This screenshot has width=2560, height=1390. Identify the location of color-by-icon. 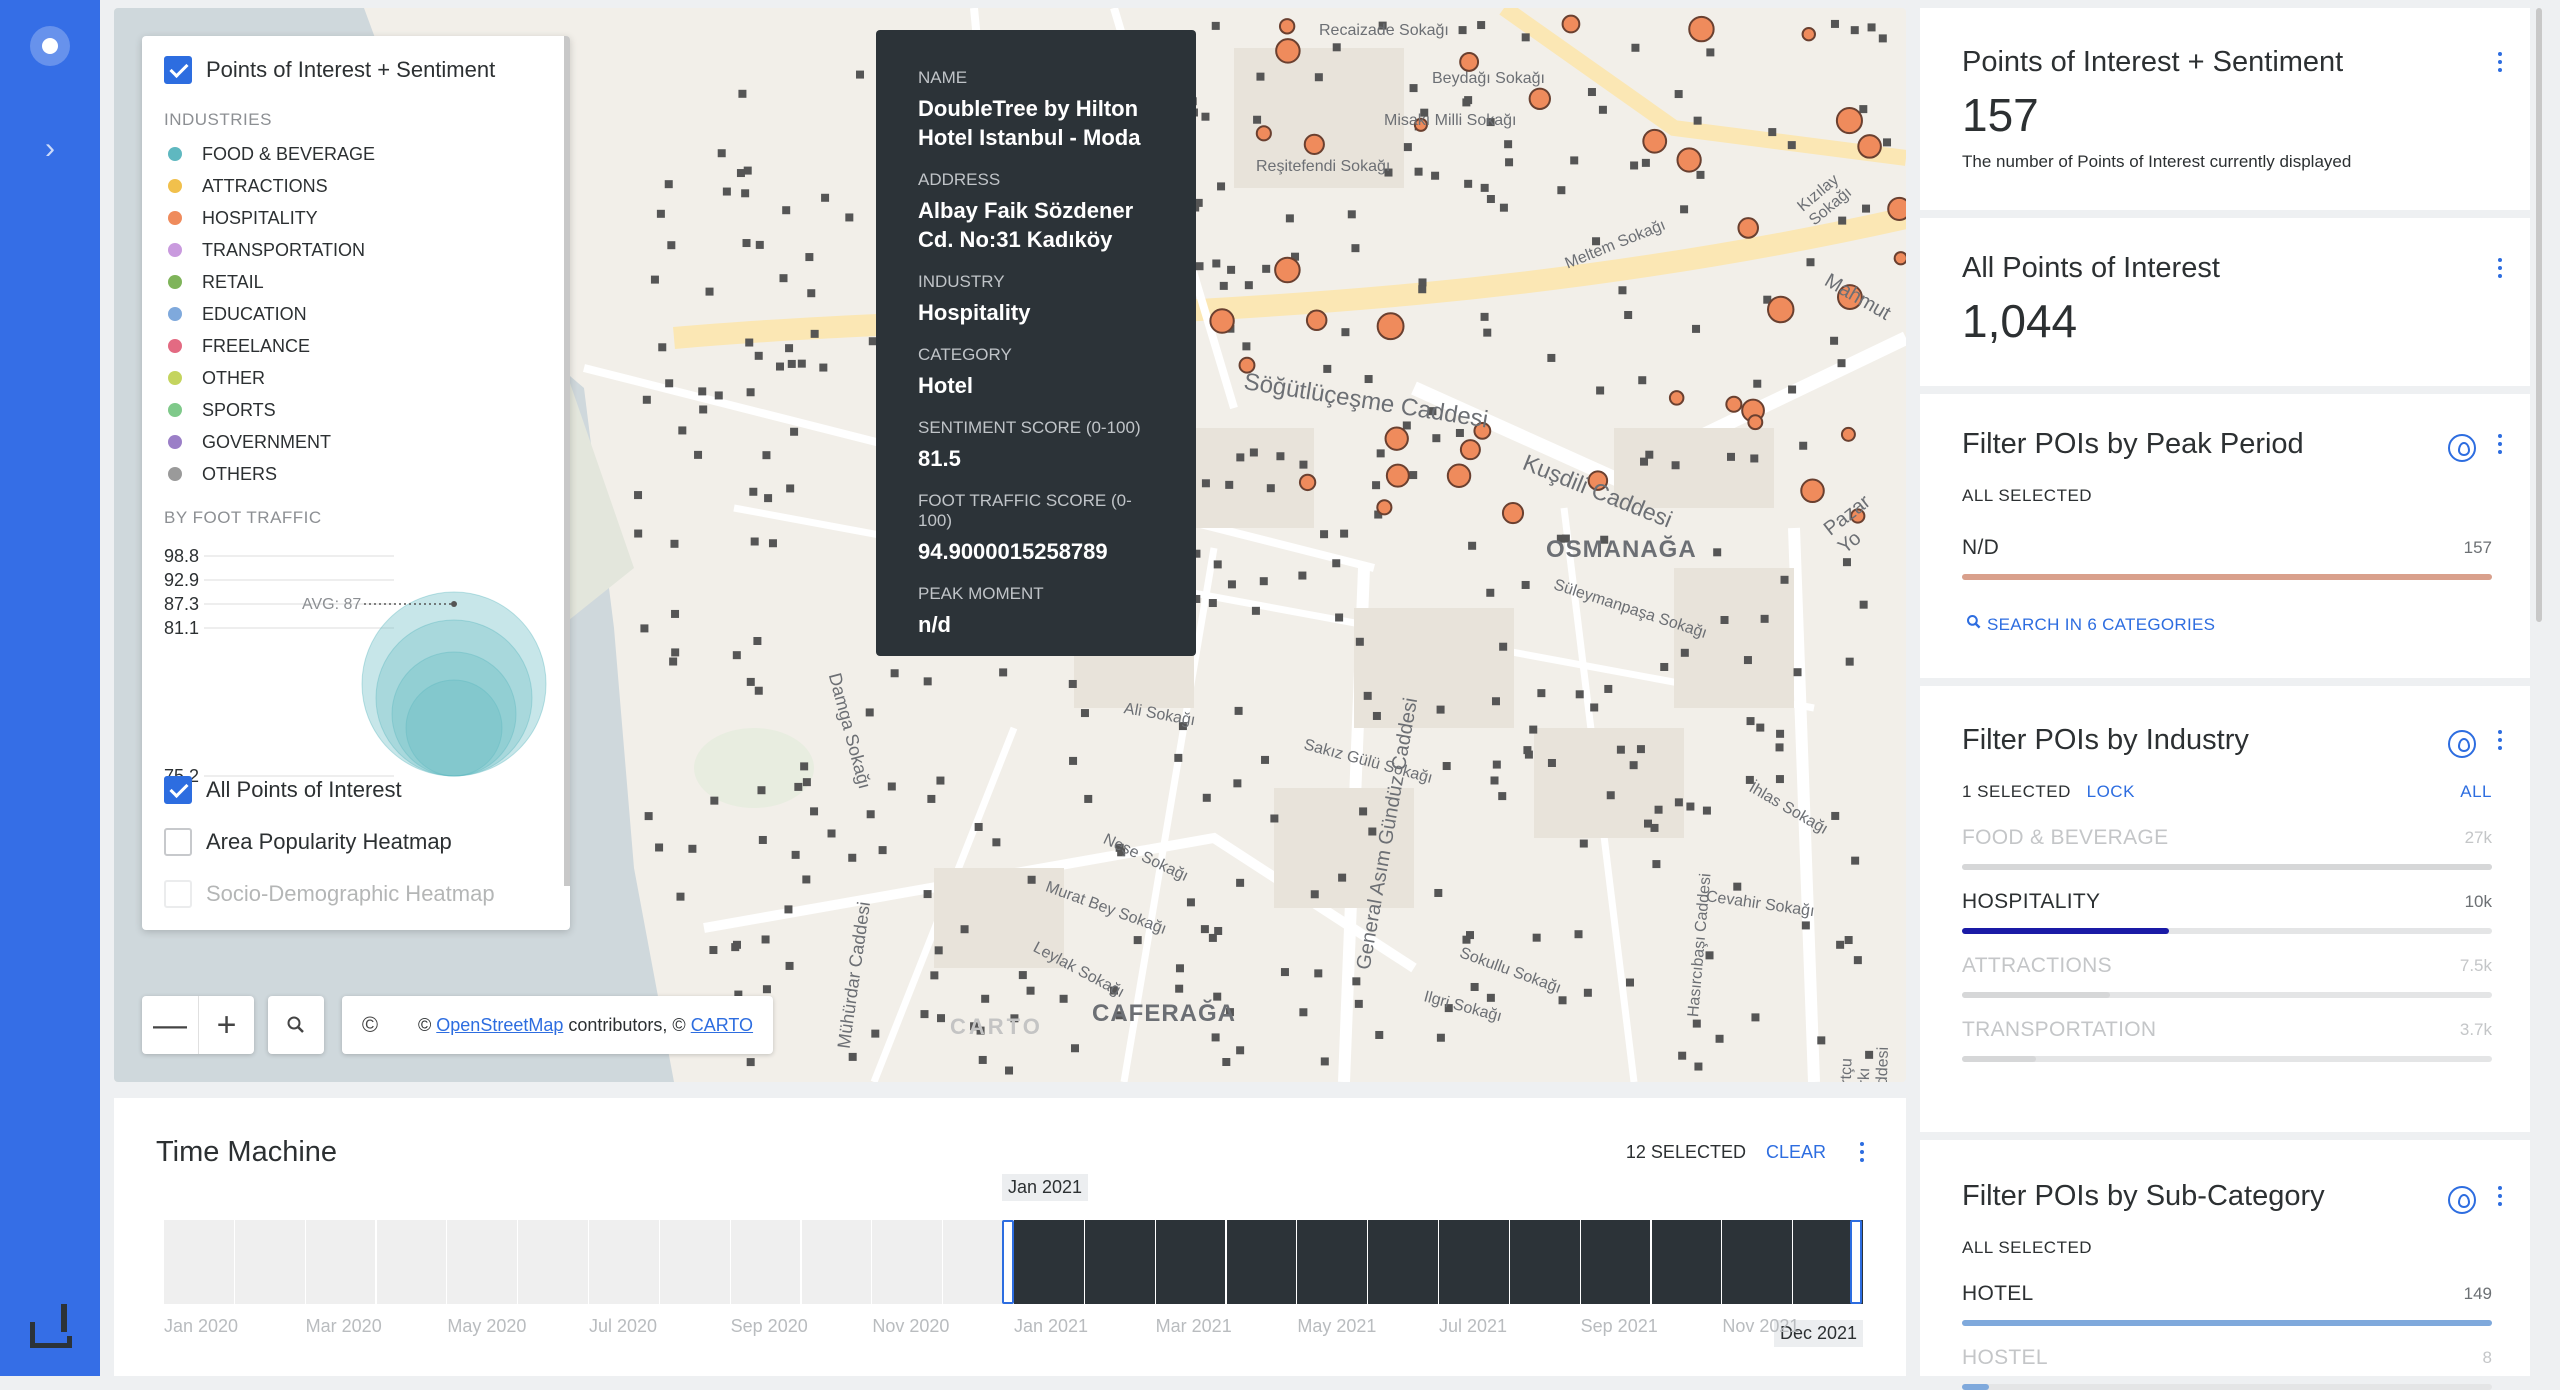
(2462, 744).